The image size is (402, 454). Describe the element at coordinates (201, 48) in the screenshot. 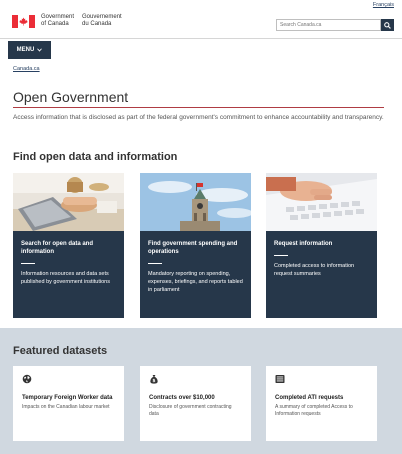

I see `menu-bar: MENU` at that location.